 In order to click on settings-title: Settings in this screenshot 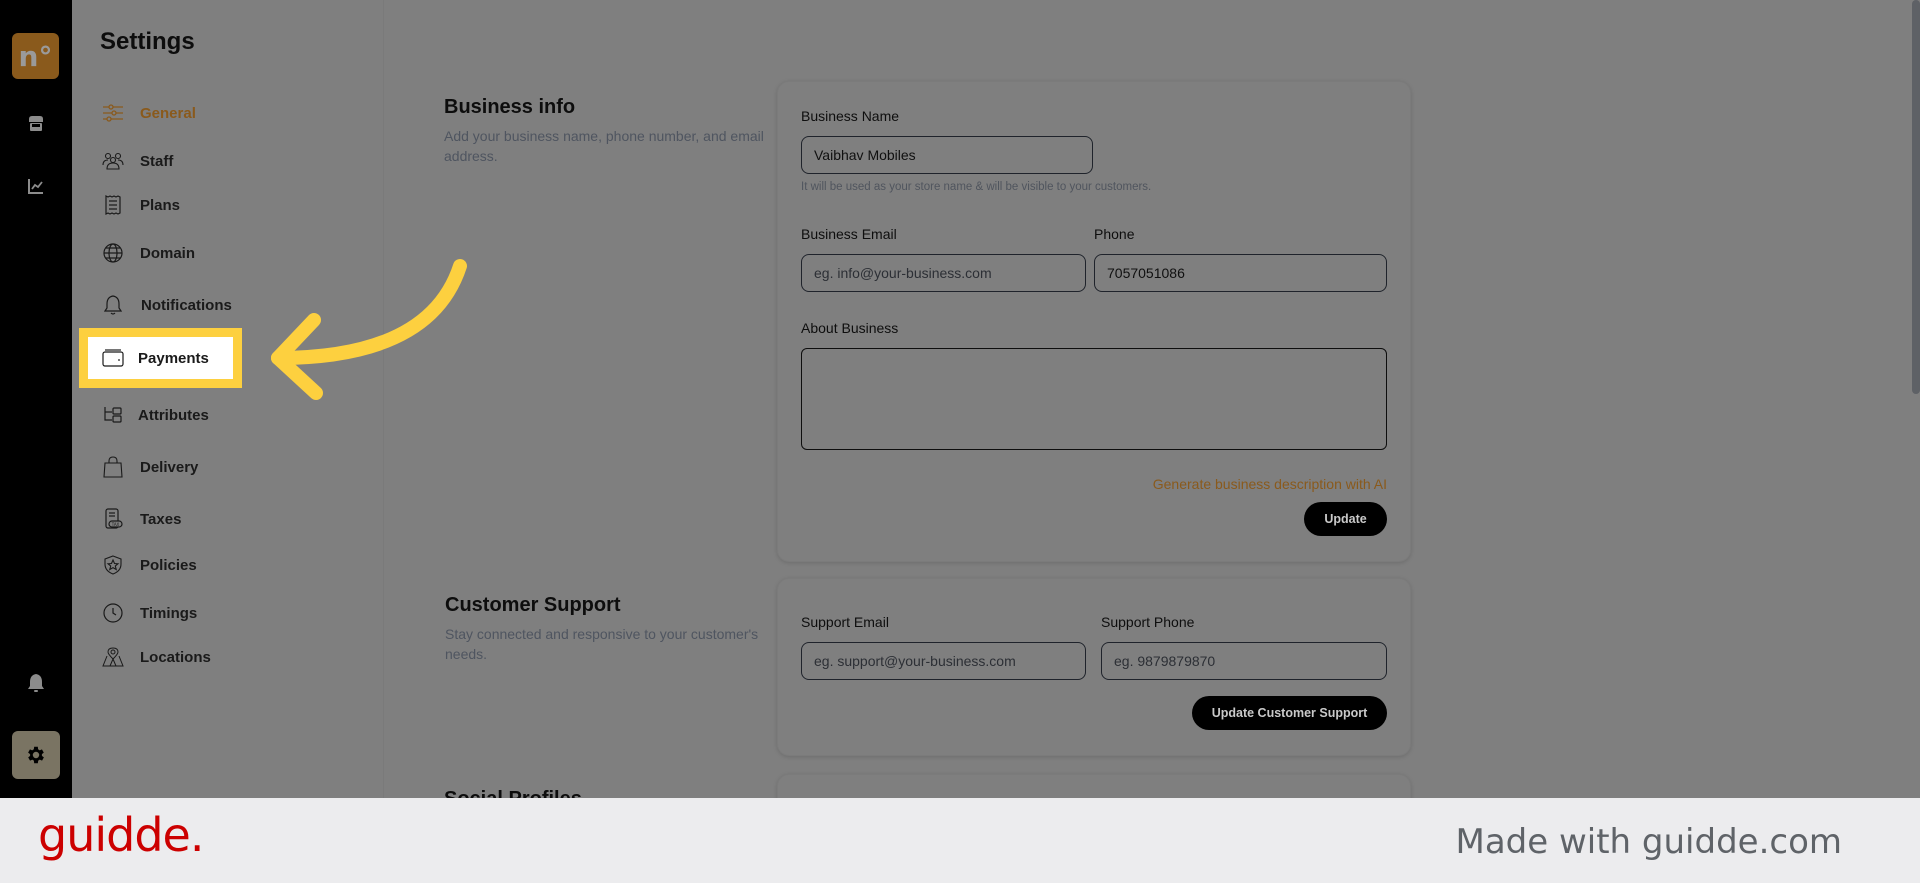, I will do `click(147, 41)`.